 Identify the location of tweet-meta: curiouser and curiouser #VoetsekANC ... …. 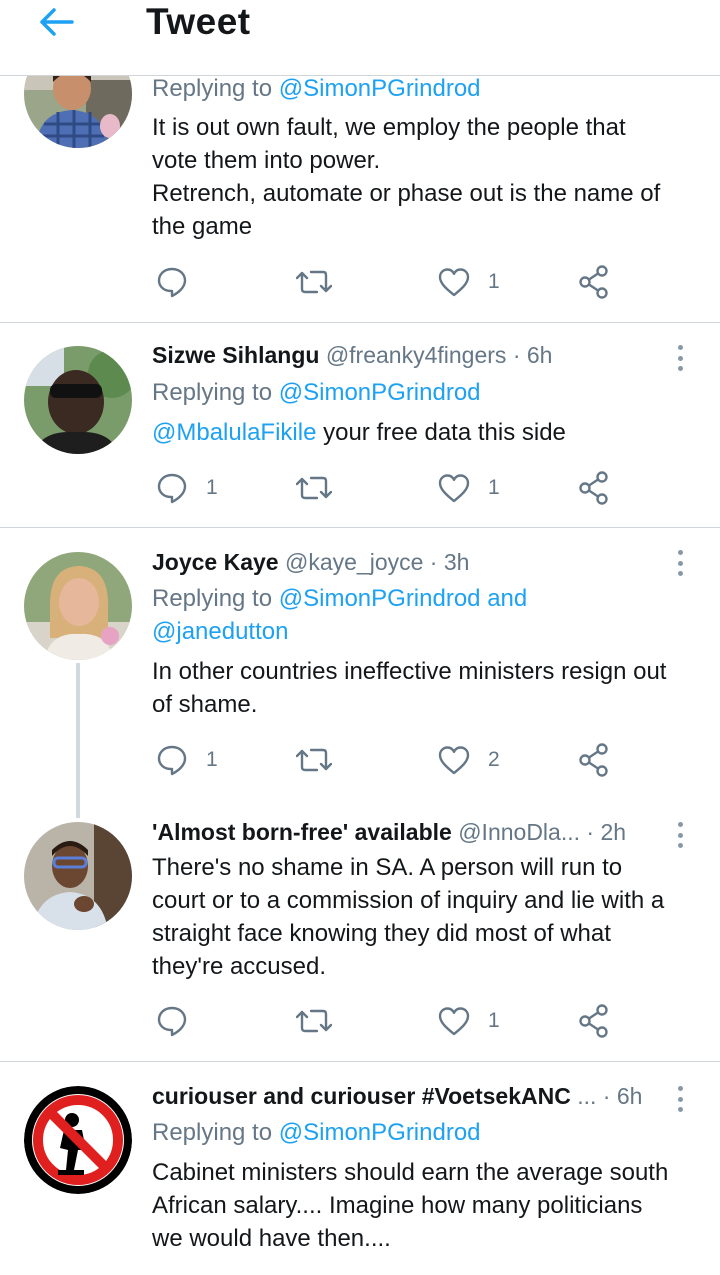
(397, 1096).